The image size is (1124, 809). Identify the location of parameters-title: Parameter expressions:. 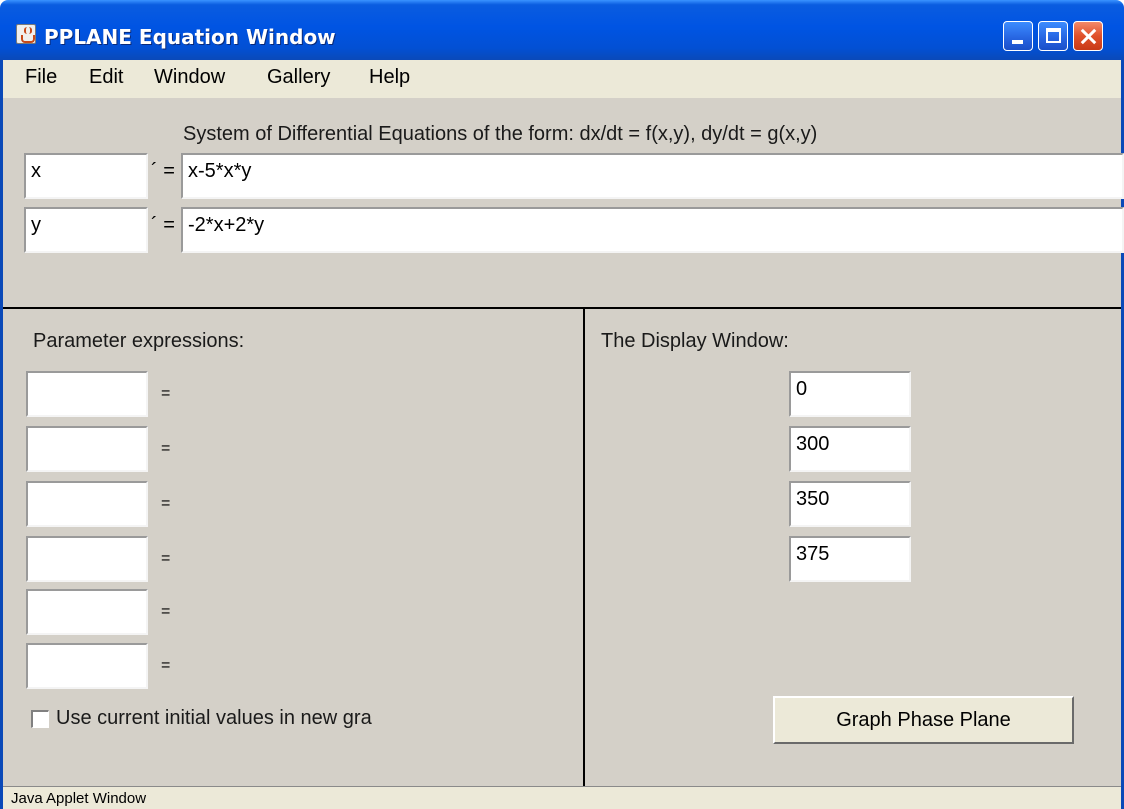
(139, 341).